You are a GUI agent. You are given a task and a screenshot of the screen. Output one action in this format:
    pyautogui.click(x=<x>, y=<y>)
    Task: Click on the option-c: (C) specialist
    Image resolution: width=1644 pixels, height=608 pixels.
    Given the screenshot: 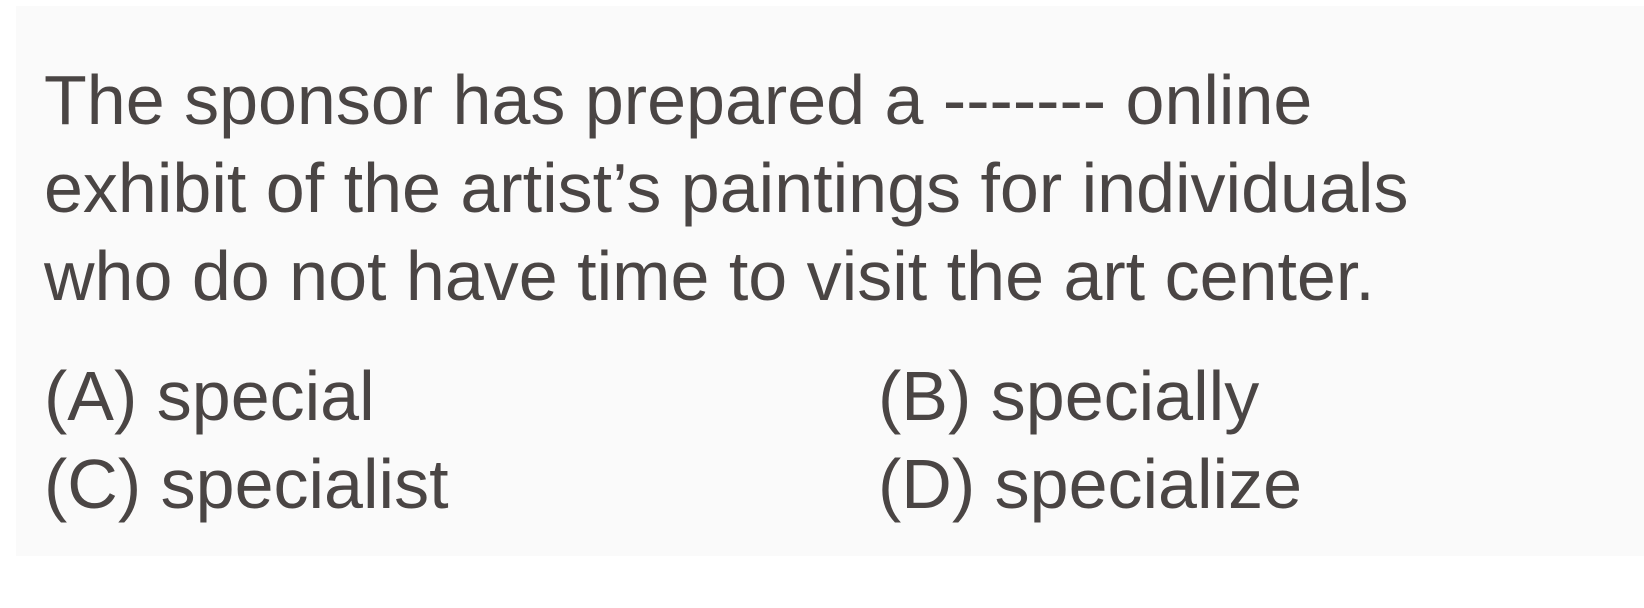 What is the action you would take?
    pyautogui.click(x=246, y=484)
    